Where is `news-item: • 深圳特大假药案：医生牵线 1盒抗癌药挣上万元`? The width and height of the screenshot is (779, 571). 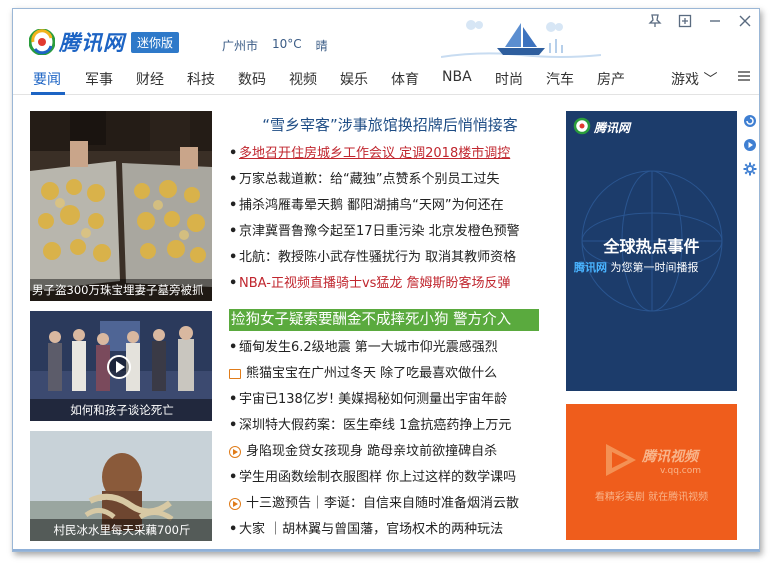 news-item: • 深圳特大假药案：医生牵线 1盒抗癌药挣上万元 is located at coordinates (389, 426).